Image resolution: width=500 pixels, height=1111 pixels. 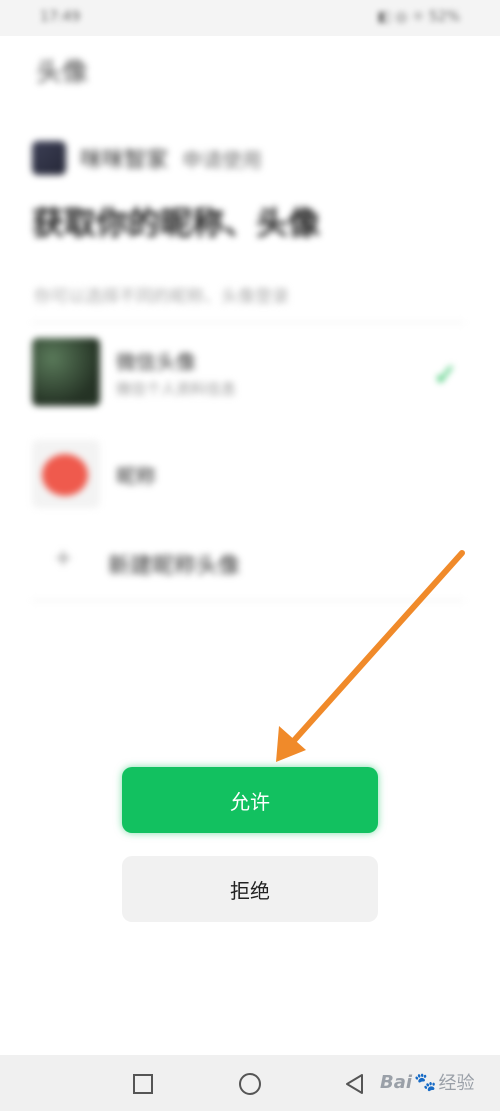 I want to click on app-name: 咪咪智家, so click(x=124, y=160).